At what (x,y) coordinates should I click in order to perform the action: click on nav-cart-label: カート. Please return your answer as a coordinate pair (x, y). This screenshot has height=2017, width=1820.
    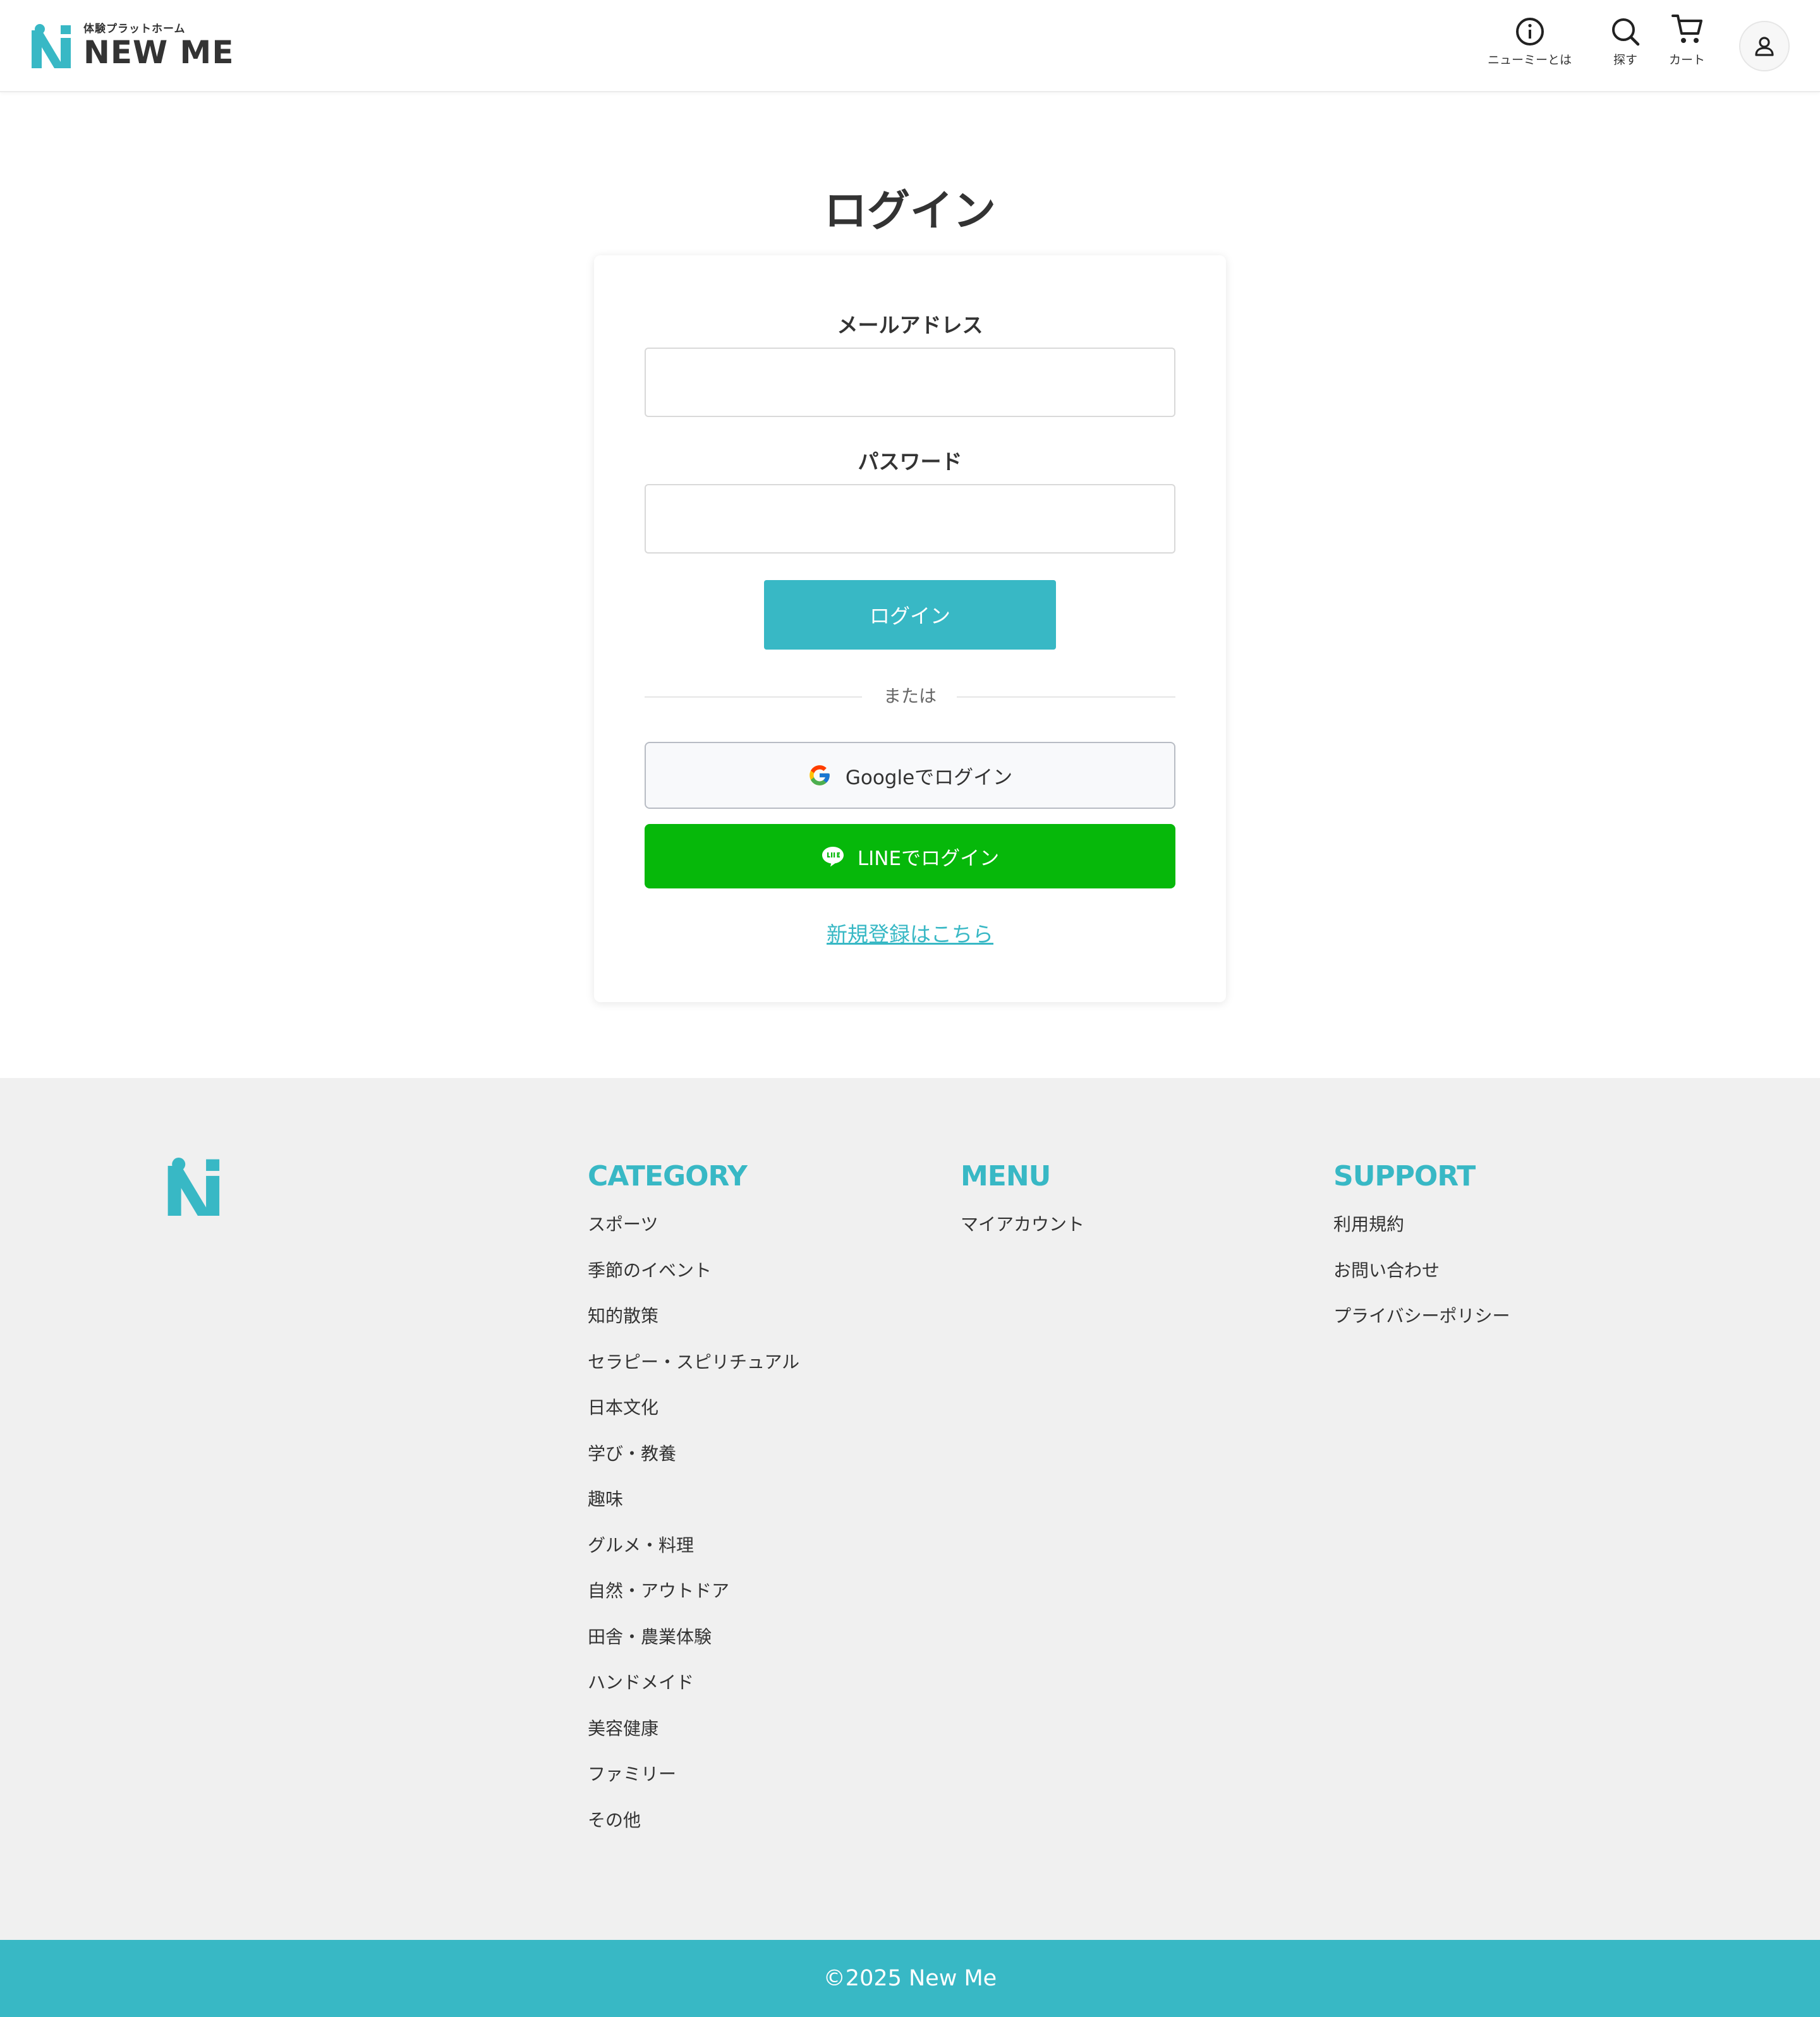
    Looking at the image, I should click on (1687, 60).